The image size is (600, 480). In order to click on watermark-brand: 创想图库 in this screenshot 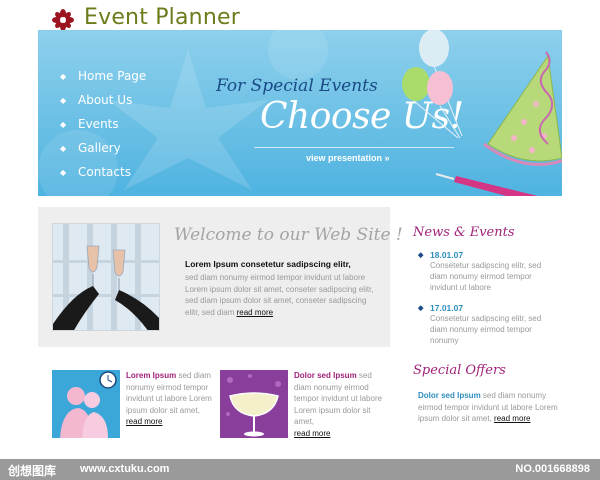, I will do `click(32, 471)`.